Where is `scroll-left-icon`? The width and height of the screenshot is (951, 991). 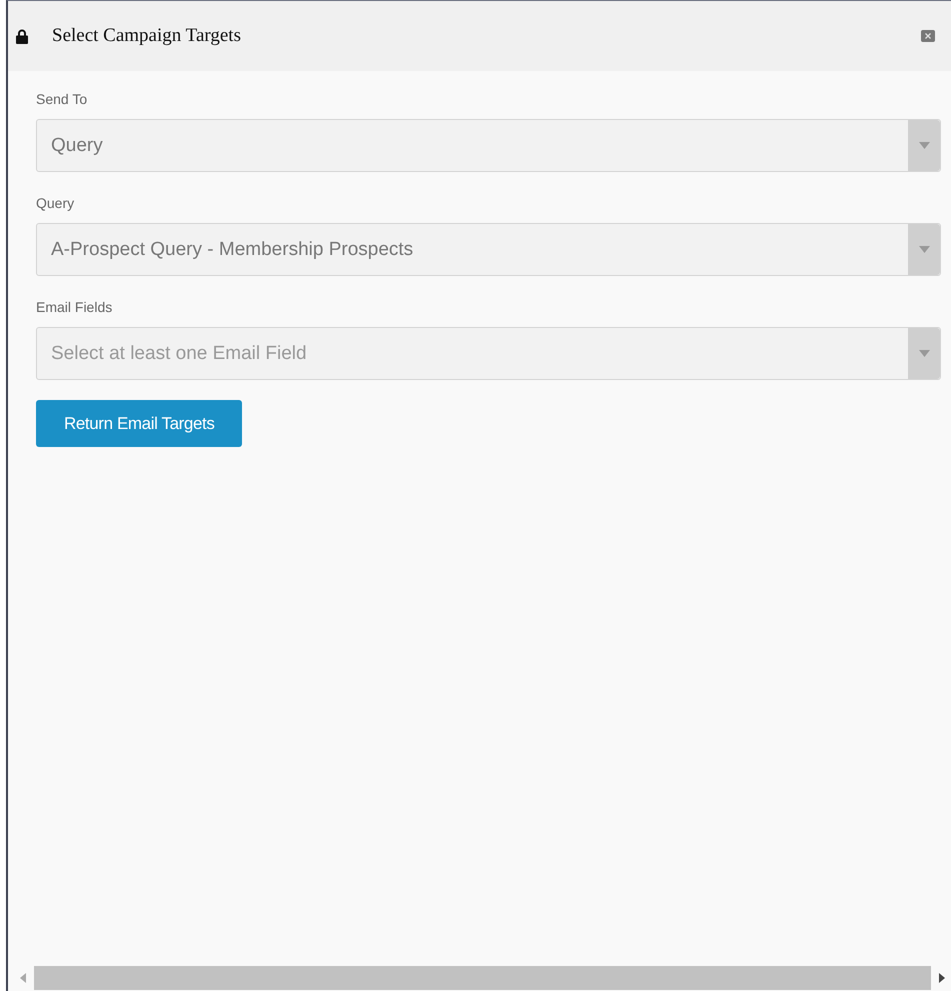 scroll-left-icon is located at coordinates (23, 978).